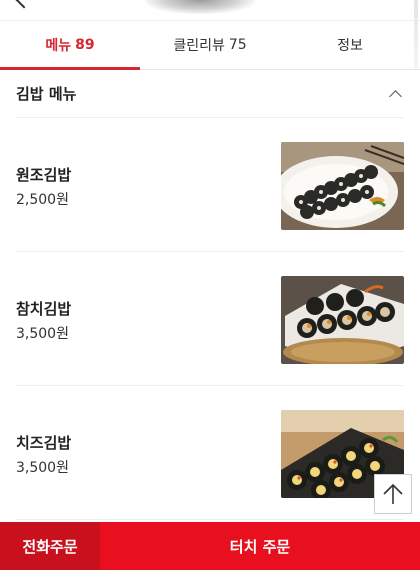 The height and width of the screenshot is (586, 420). What do you see at coordinates (44, 175) in the screenshot?
I see `menu-item-name: 원조김밥` at bounding box center [44, 175].